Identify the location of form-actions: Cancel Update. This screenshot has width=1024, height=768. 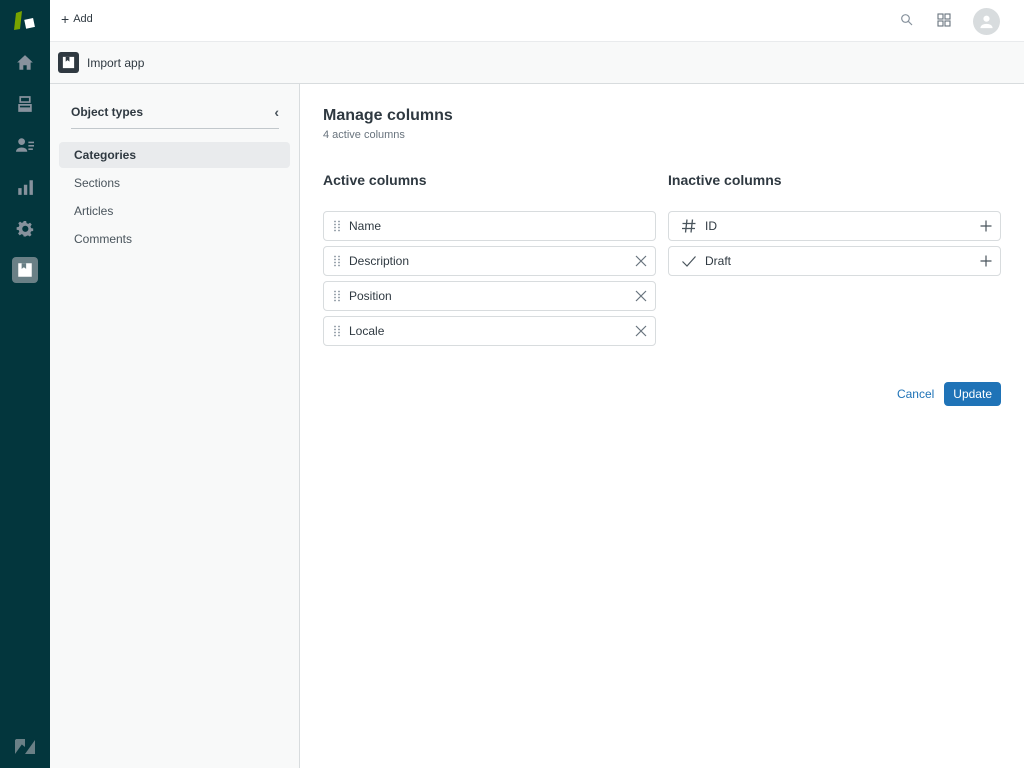
(949, 394).